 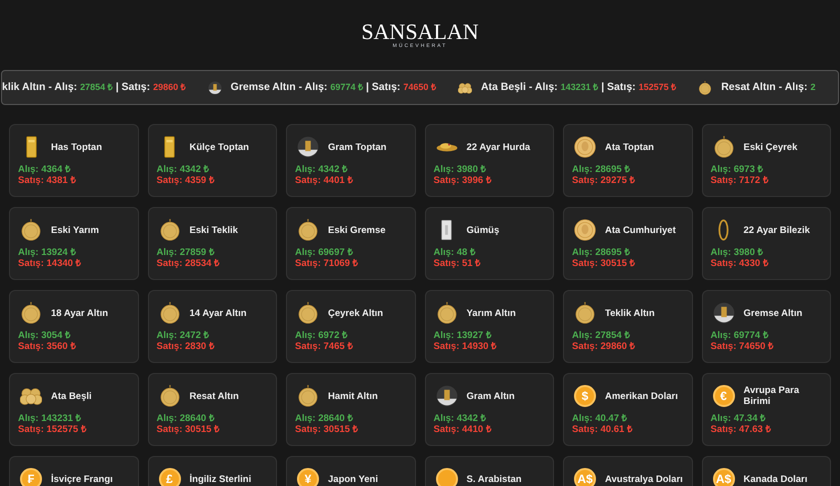 I want to click on logo-wordmark: SANSALAN, so click(x=420, y=32).